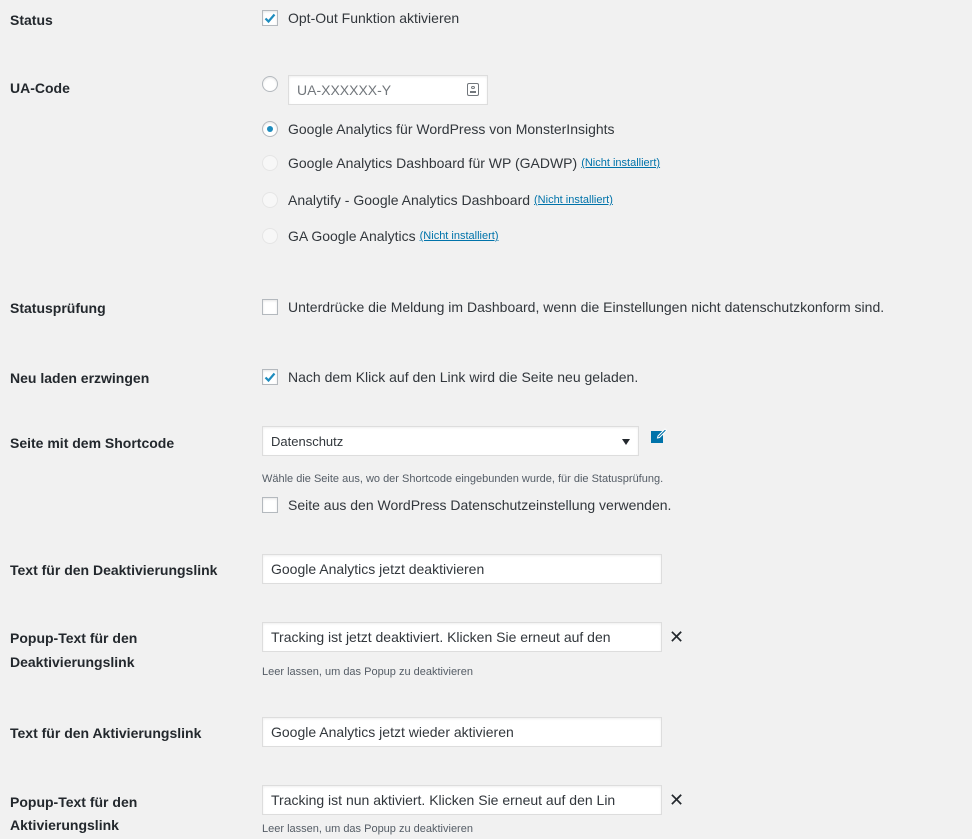 This screenshot has width=972, height=839. I want to click on deactivate-link-text-label: Text für den Deaktivierungslink, so click(114, 570).